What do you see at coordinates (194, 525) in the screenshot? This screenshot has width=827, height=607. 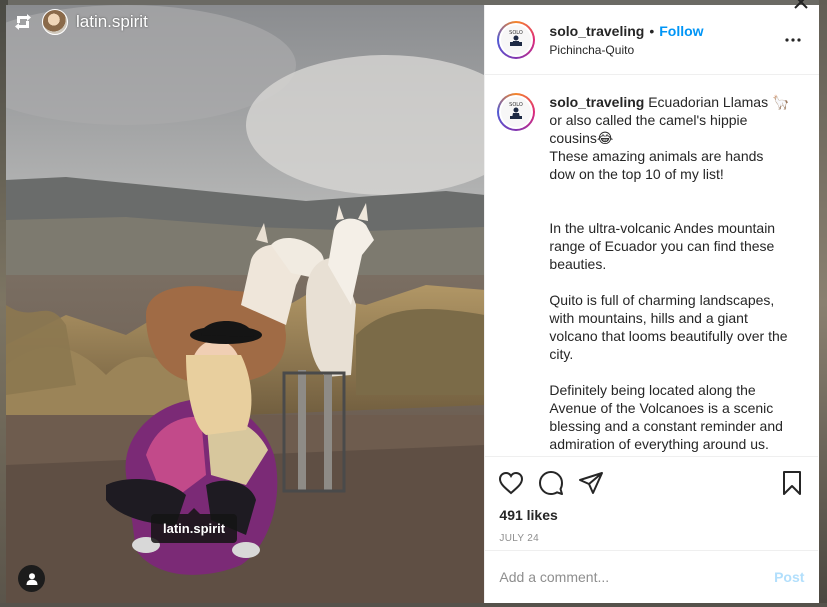 I see `photo-tag-label: latin.spirit` at bounding box center [194, 525].